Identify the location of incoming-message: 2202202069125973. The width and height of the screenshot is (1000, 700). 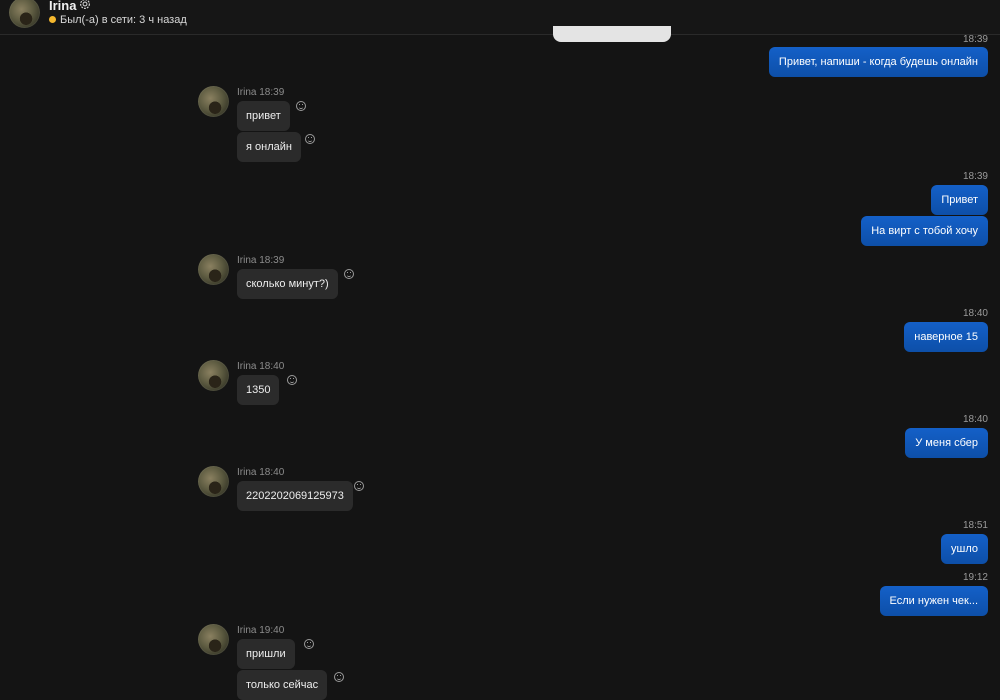
(295, 496).